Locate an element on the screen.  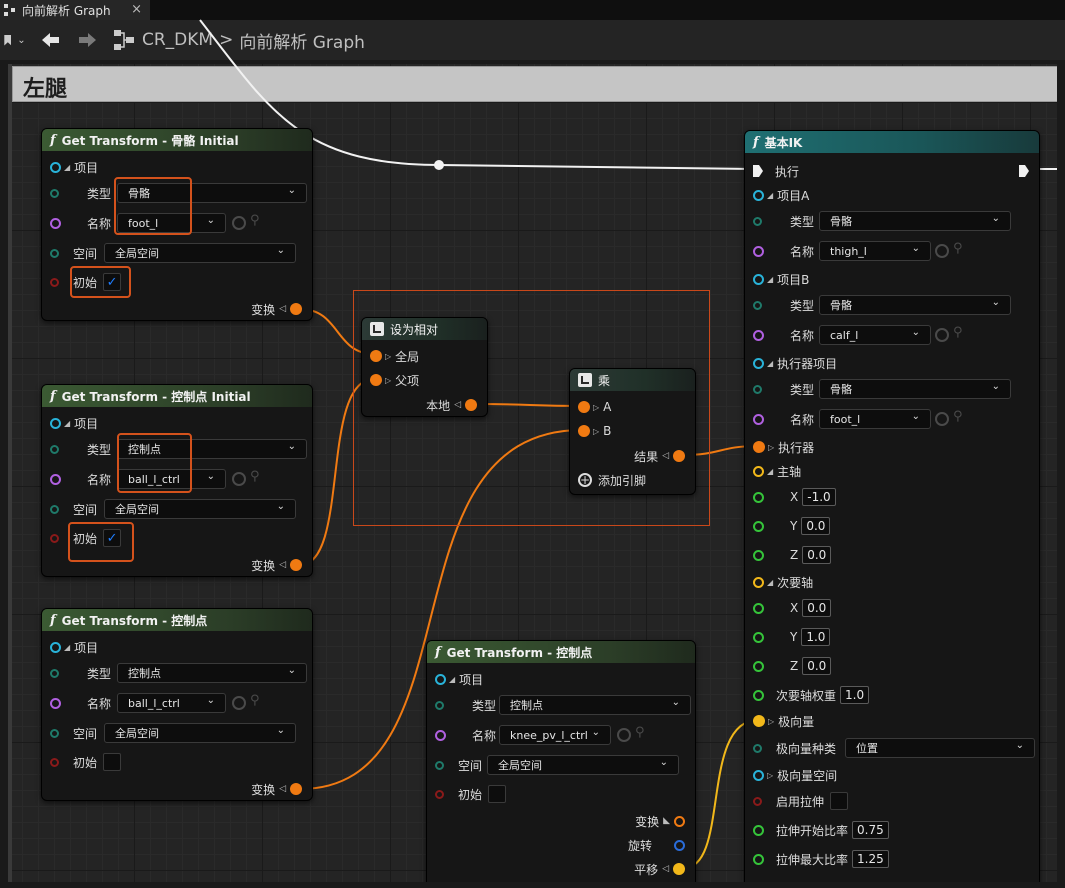
pole-kind-pin is located at coordinates (757, 748).